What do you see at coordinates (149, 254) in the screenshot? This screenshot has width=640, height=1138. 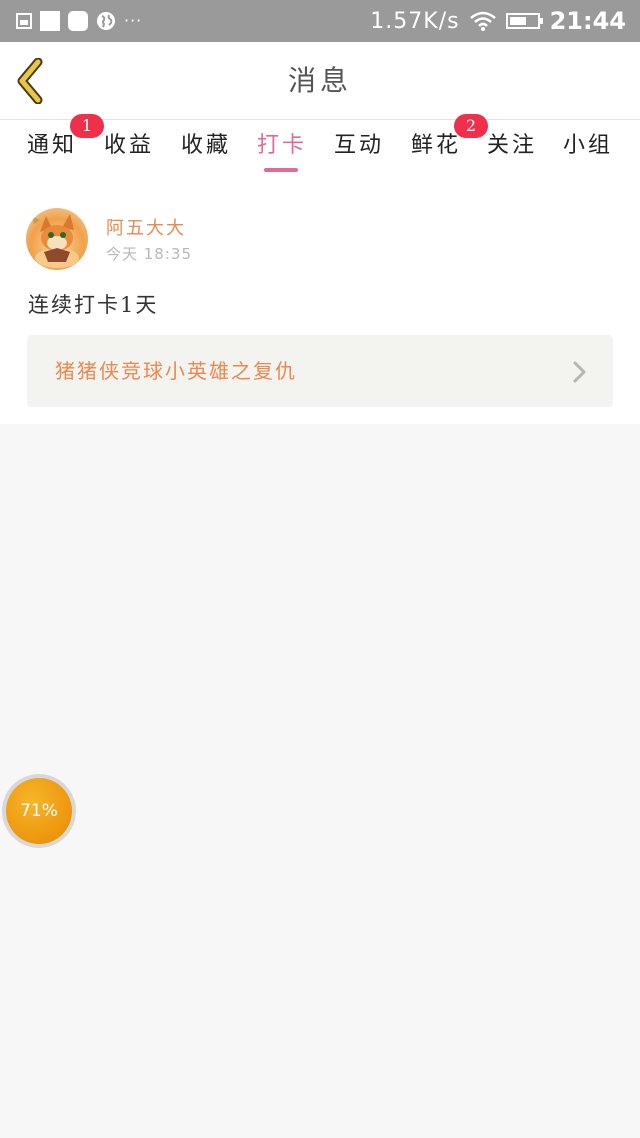 I see `timestamp: 今天 18:35` at bounding box center [149, 254].